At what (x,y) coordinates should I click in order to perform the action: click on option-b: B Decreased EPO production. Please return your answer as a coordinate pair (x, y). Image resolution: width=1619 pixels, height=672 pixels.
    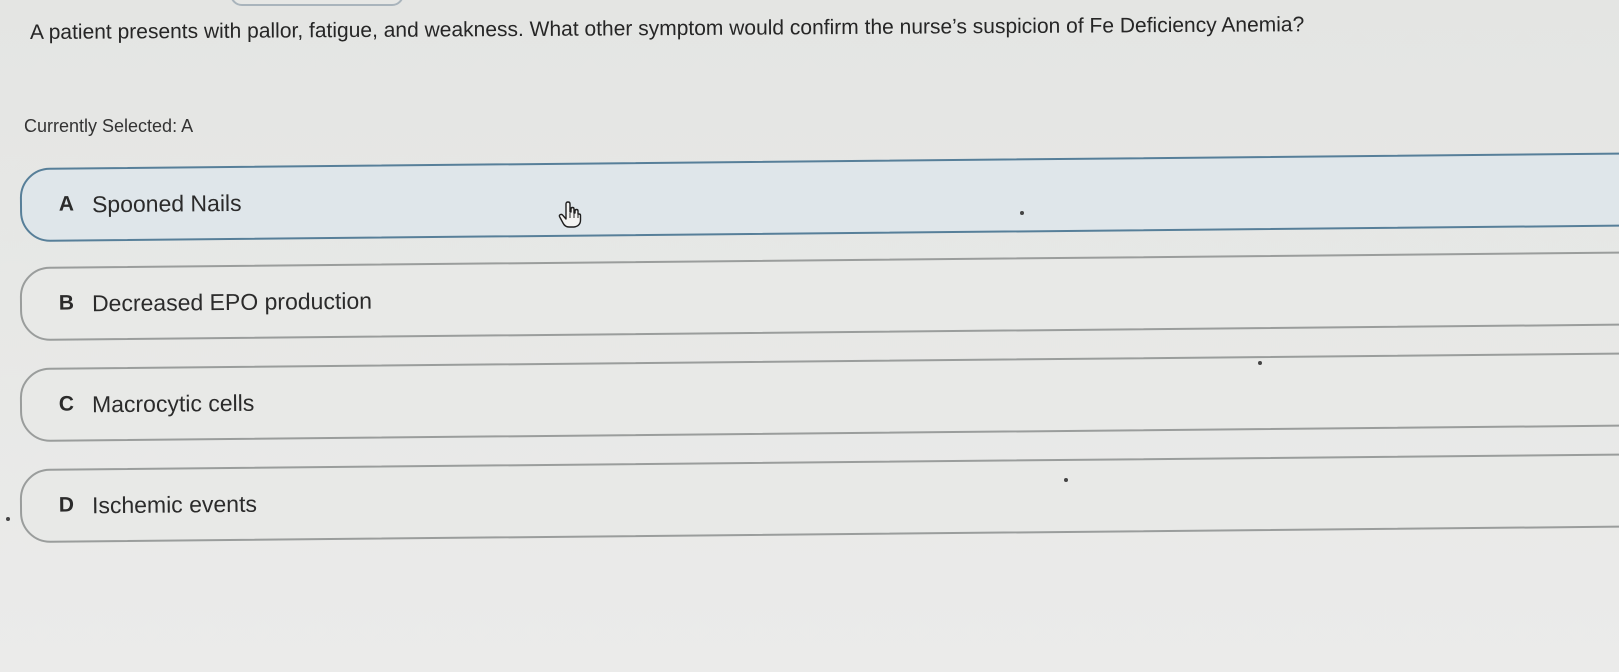
    Looking at the image, I should click on (819, 296).